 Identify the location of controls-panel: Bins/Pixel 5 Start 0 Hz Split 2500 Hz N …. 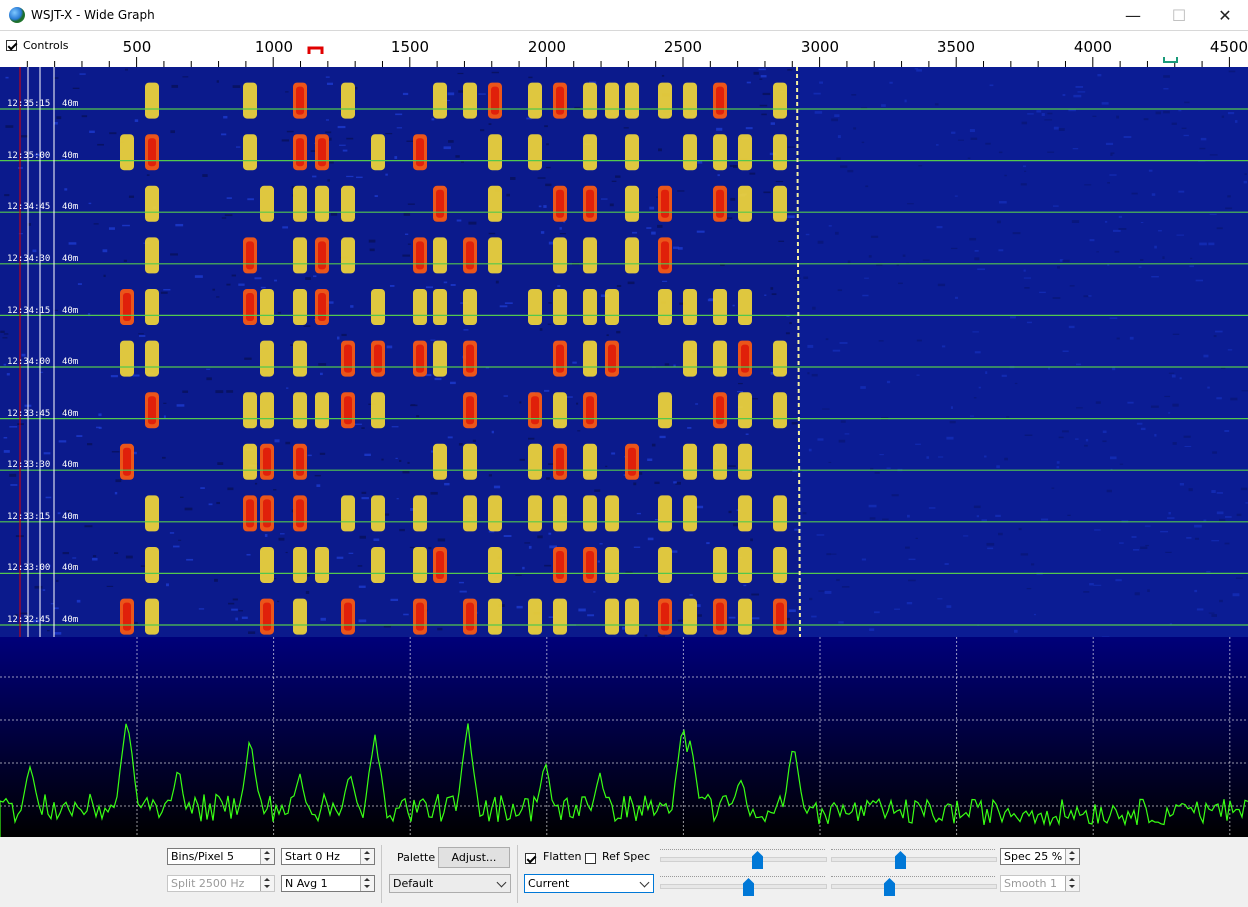
(624, 872).